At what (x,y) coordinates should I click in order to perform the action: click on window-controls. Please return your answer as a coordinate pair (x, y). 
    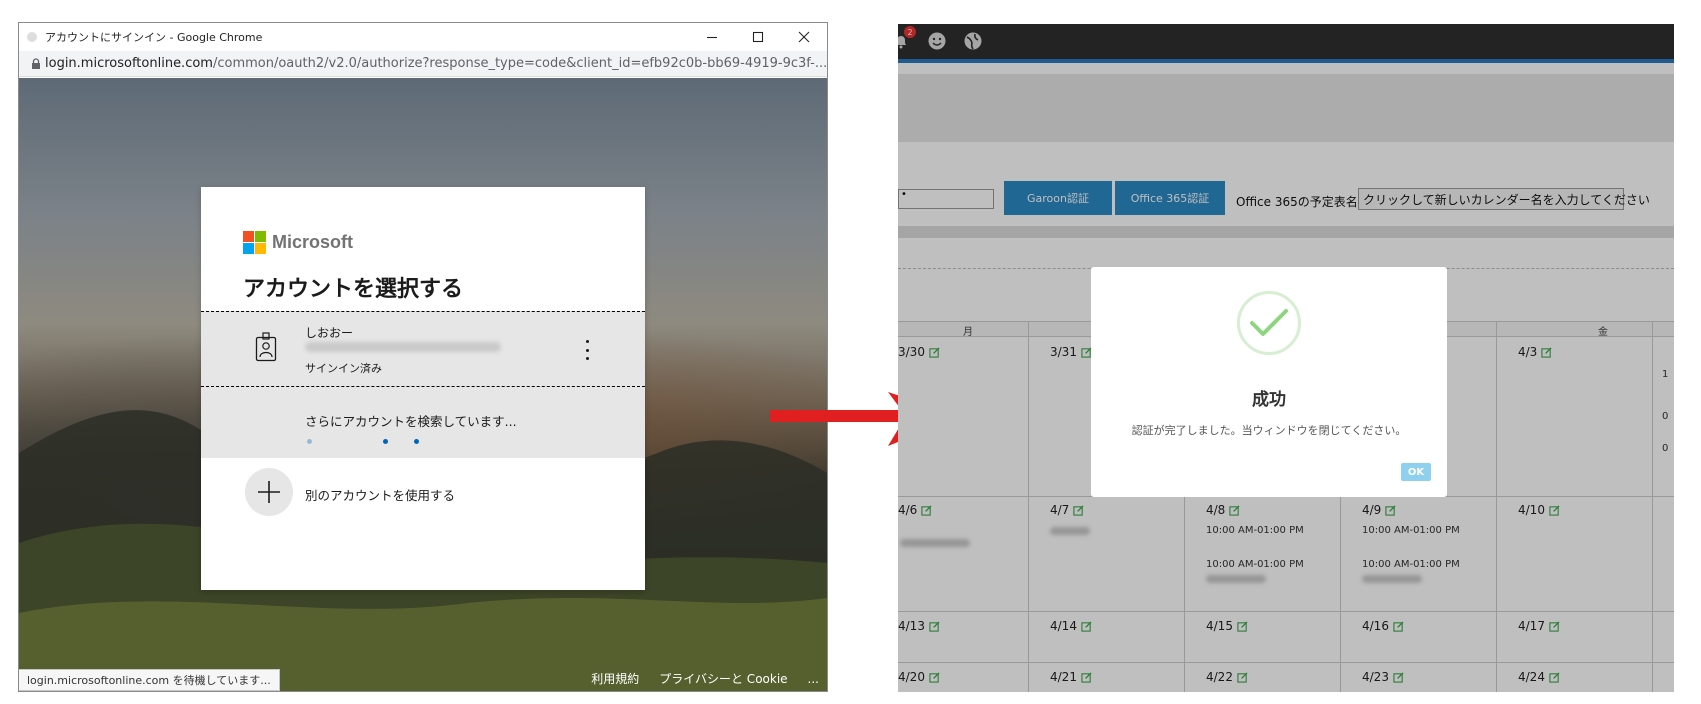
    Looking at the image, I should click on (758, 37).